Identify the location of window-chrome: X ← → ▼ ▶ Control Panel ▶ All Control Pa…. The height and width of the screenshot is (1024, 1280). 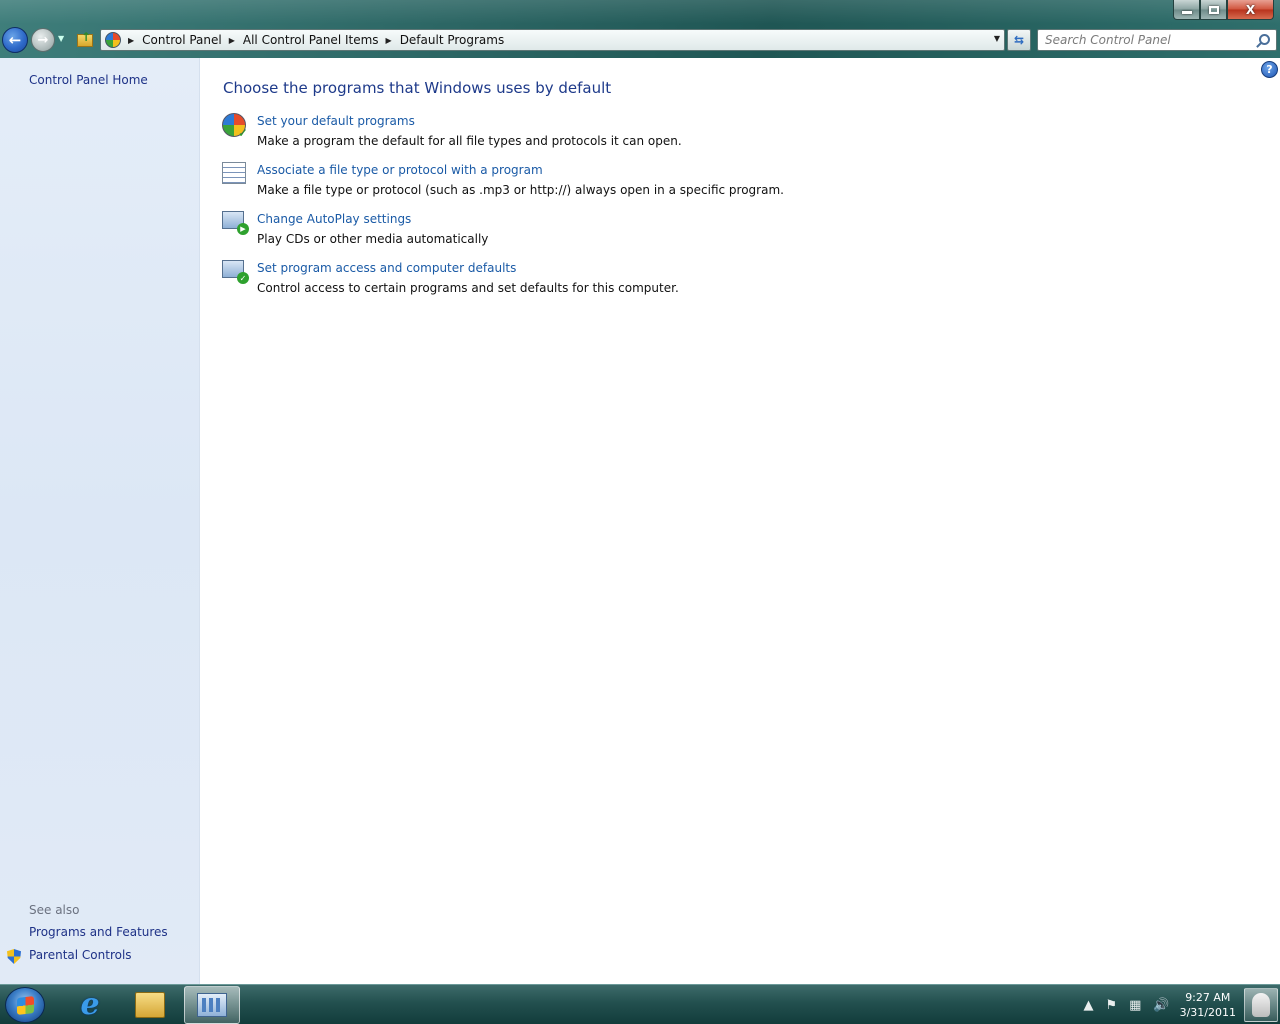
(640, 29).